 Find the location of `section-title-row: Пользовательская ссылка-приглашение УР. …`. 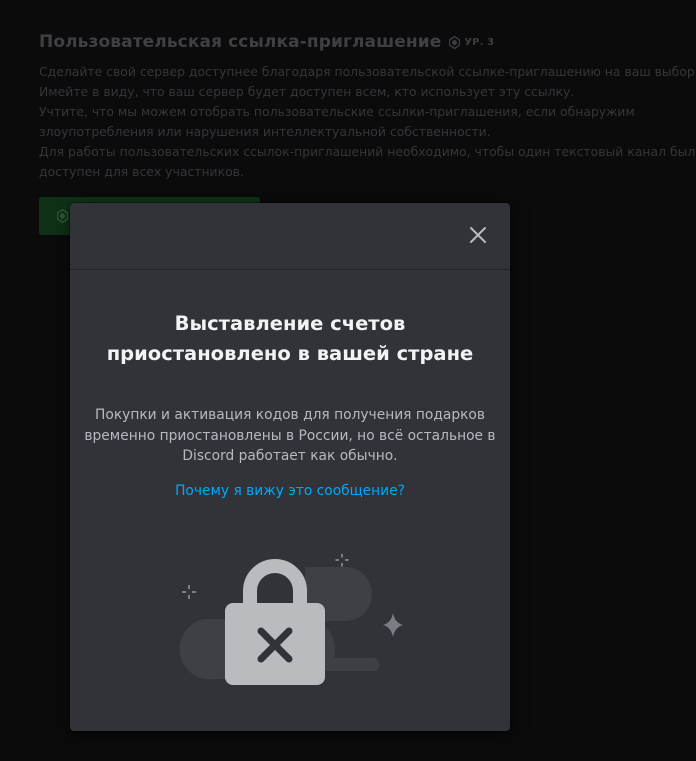

section-title-row: Пользовательская ссылка-приглашение УР. … is located at coordinates (359, 42).